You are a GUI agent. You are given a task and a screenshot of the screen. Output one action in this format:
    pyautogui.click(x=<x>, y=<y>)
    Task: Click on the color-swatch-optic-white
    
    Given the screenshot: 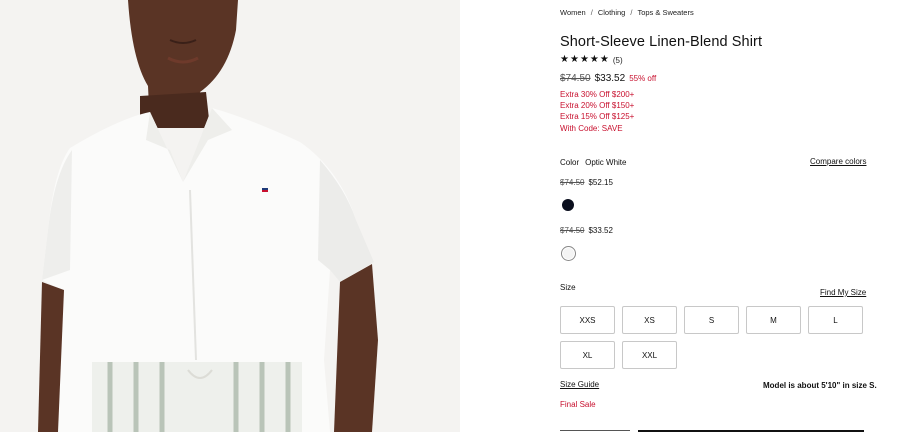 What is the action you would take?
    pyautogui.click(x=568, y=253)
    